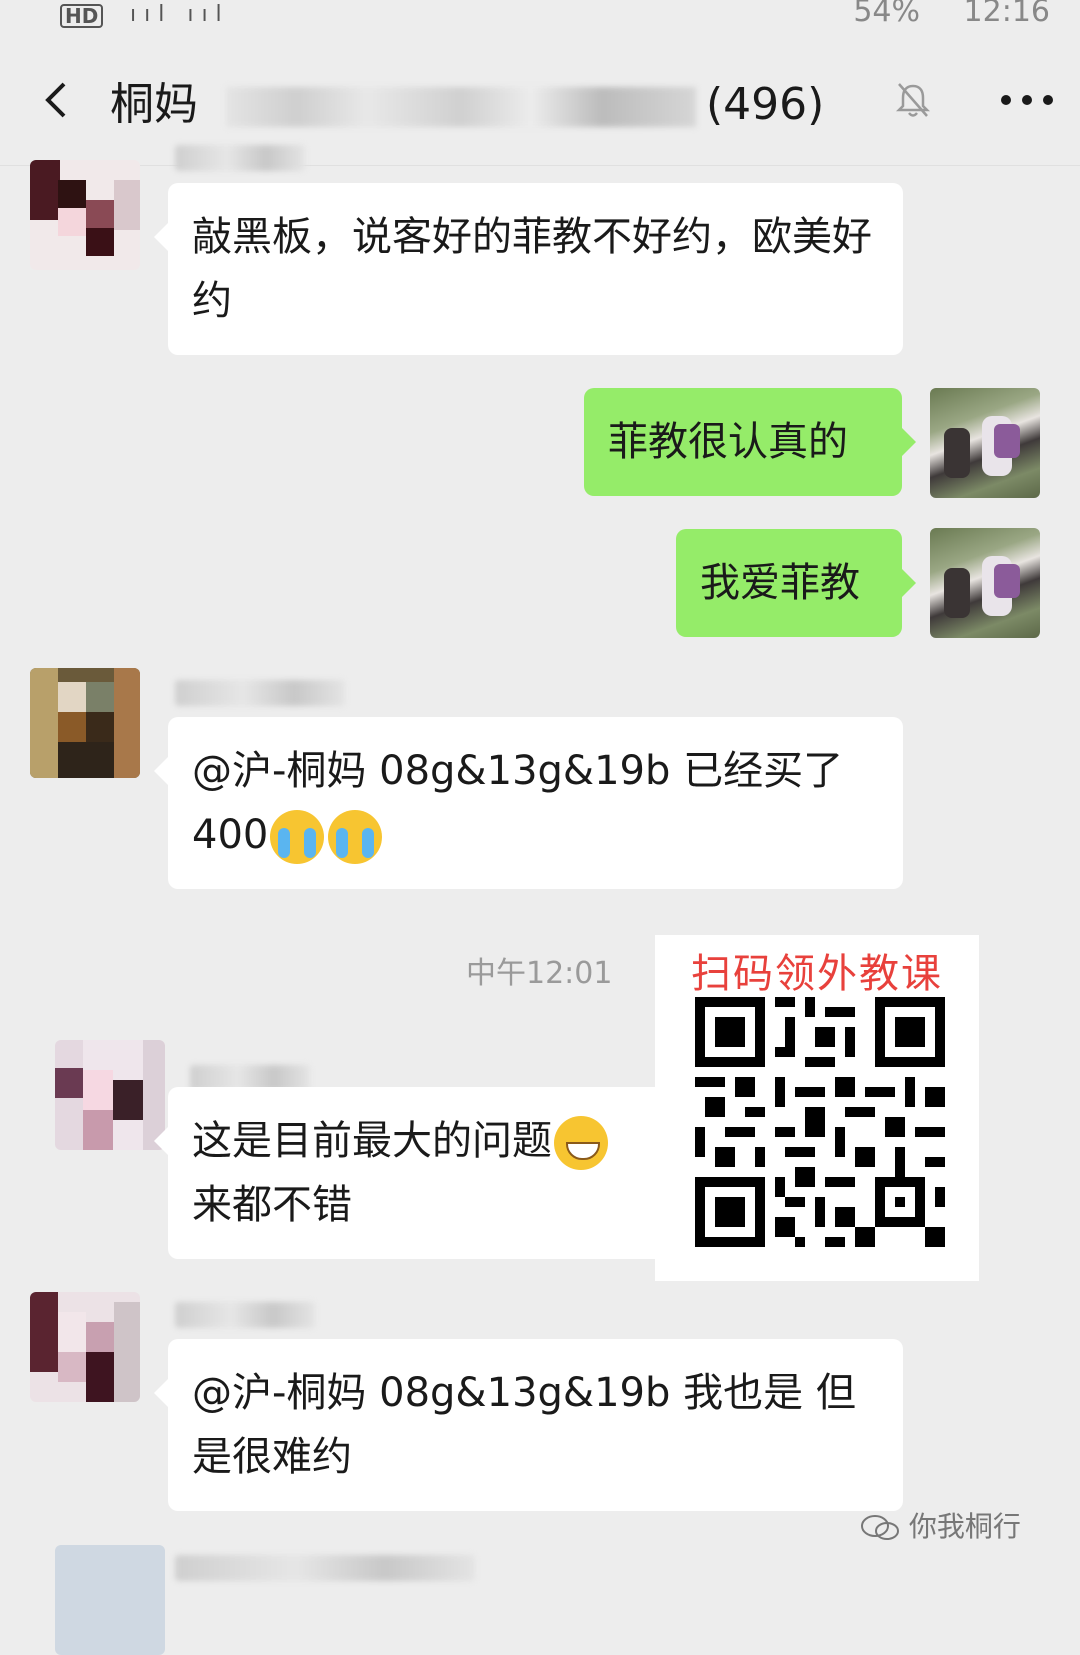 Image resolution: width=1080 pixels, height=1655 pixels. What do you see at coordinates (780, 583) in the screenshot?
I see `message-text: 我爱菲教` at bounding box center [780, 583].